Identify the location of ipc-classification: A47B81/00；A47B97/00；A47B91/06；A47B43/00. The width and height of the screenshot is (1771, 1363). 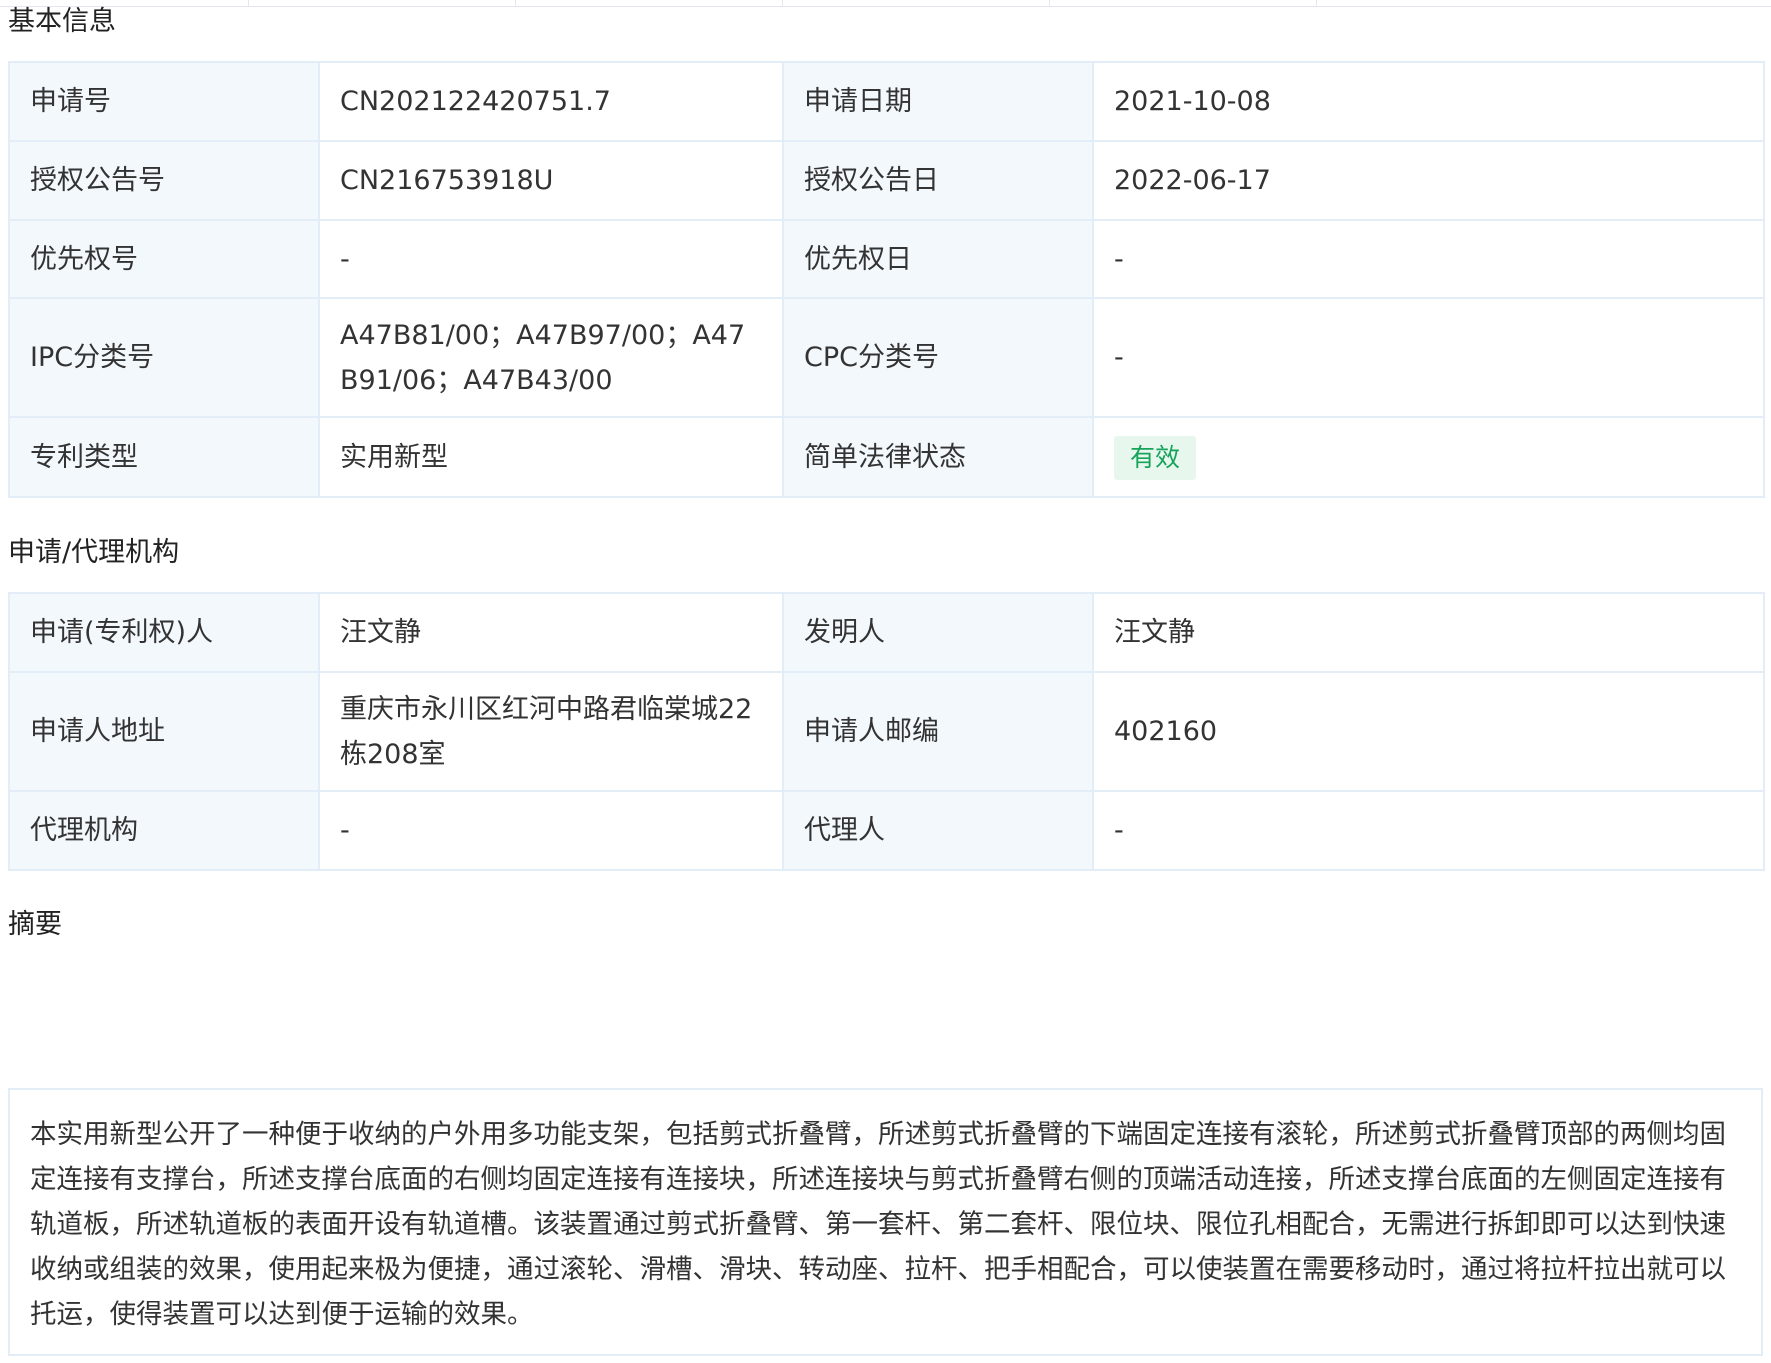
(551, 357).